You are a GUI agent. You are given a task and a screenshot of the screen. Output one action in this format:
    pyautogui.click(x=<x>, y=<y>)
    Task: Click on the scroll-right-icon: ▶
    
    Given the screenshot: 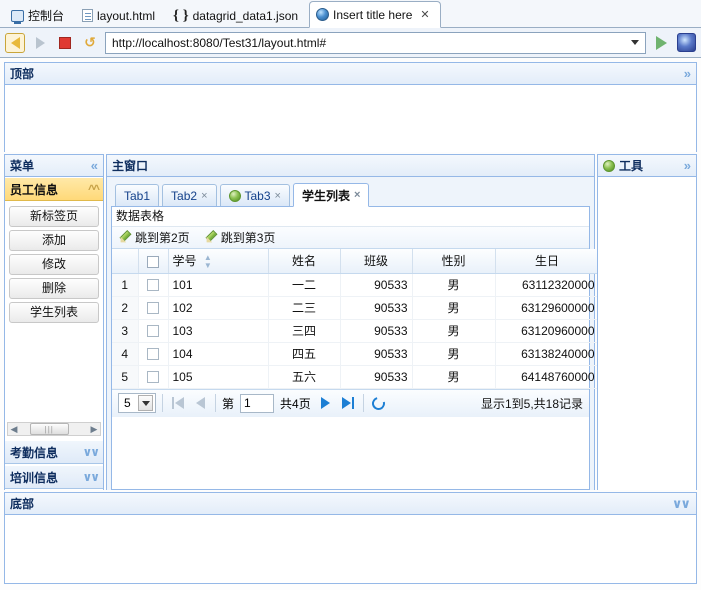 What is the action you would take?
    pyautogui.click(x=94, y=429)
    